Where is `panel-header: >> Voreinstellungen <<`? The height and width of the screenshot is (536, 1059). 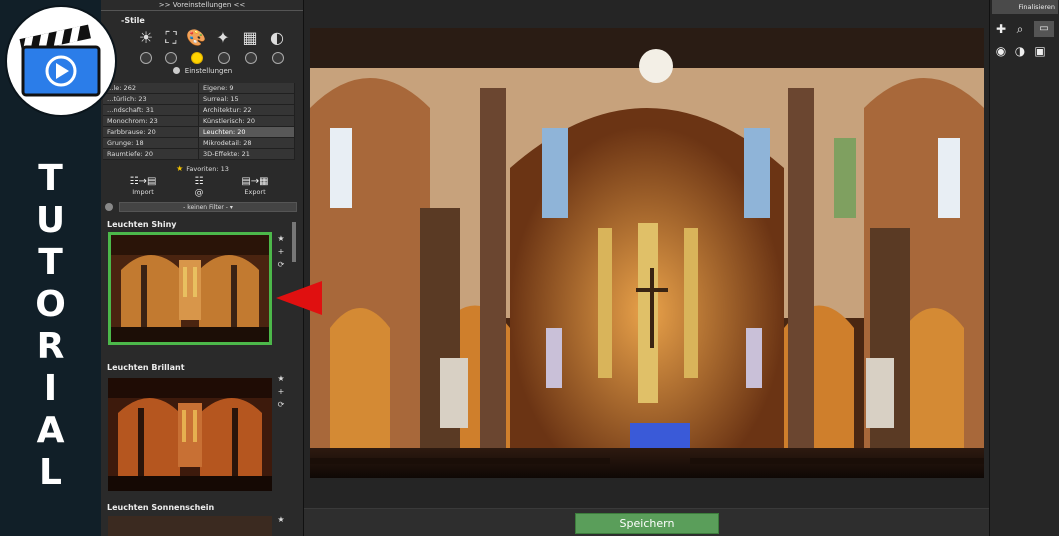
panel-header: >> Voreinstellungen << is located at coordinates (202, 5).